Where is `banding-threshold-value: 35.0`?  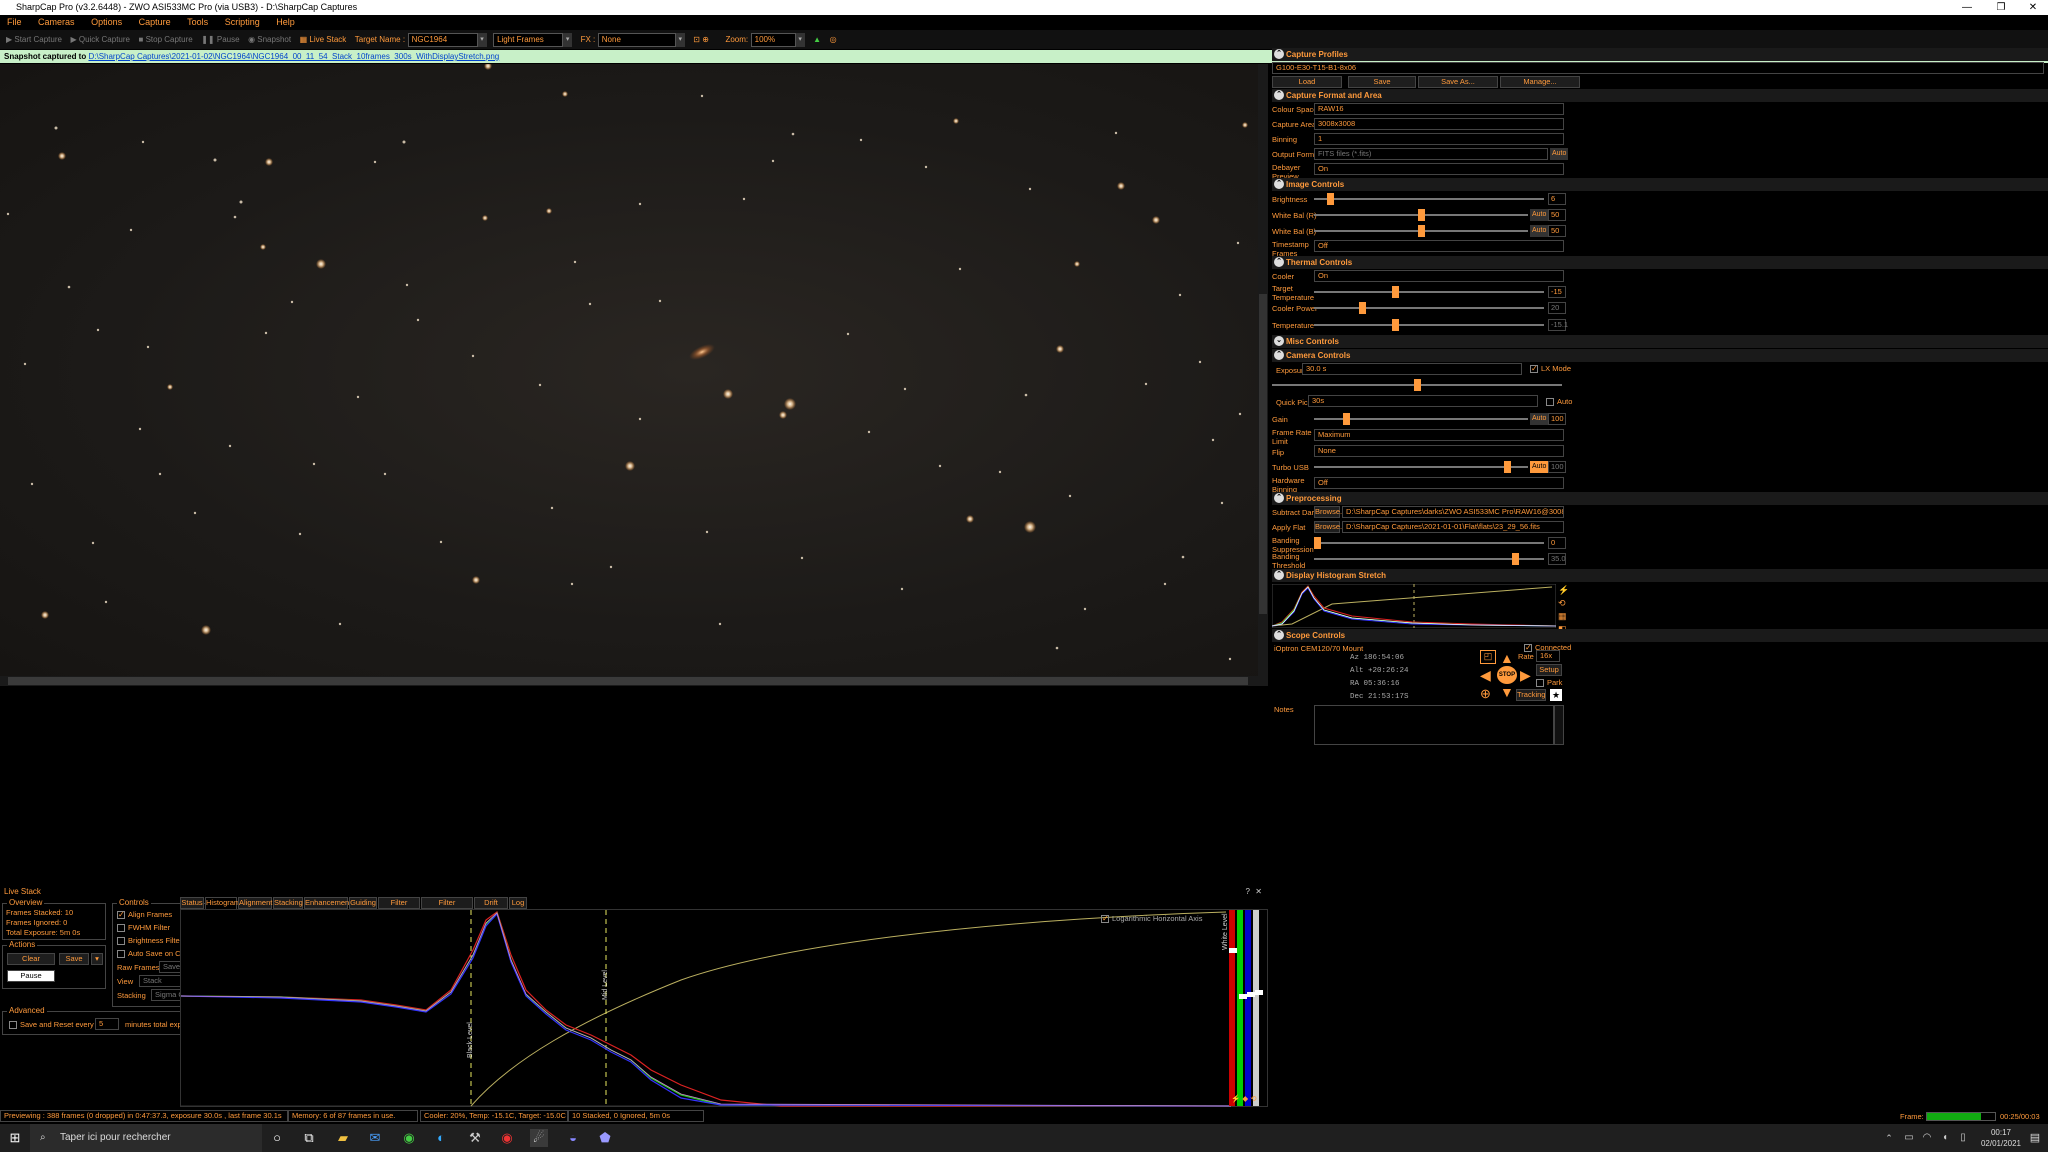 banding-threshold-value: 35.0 is located at coordinates (1557, 559).